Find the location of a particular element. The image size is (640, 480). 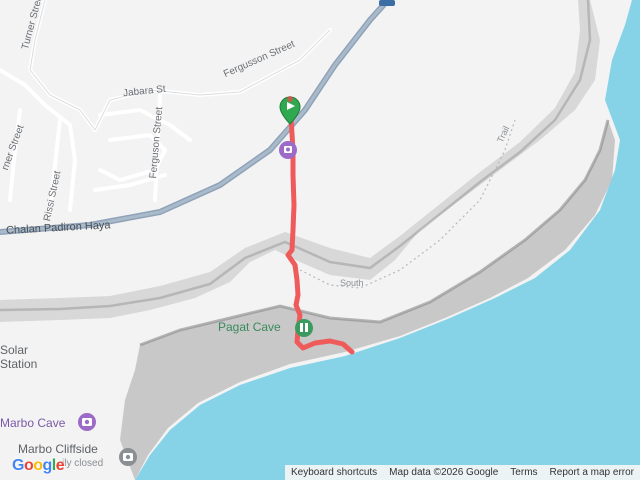

park-icon is located at coordinates (304, 328).